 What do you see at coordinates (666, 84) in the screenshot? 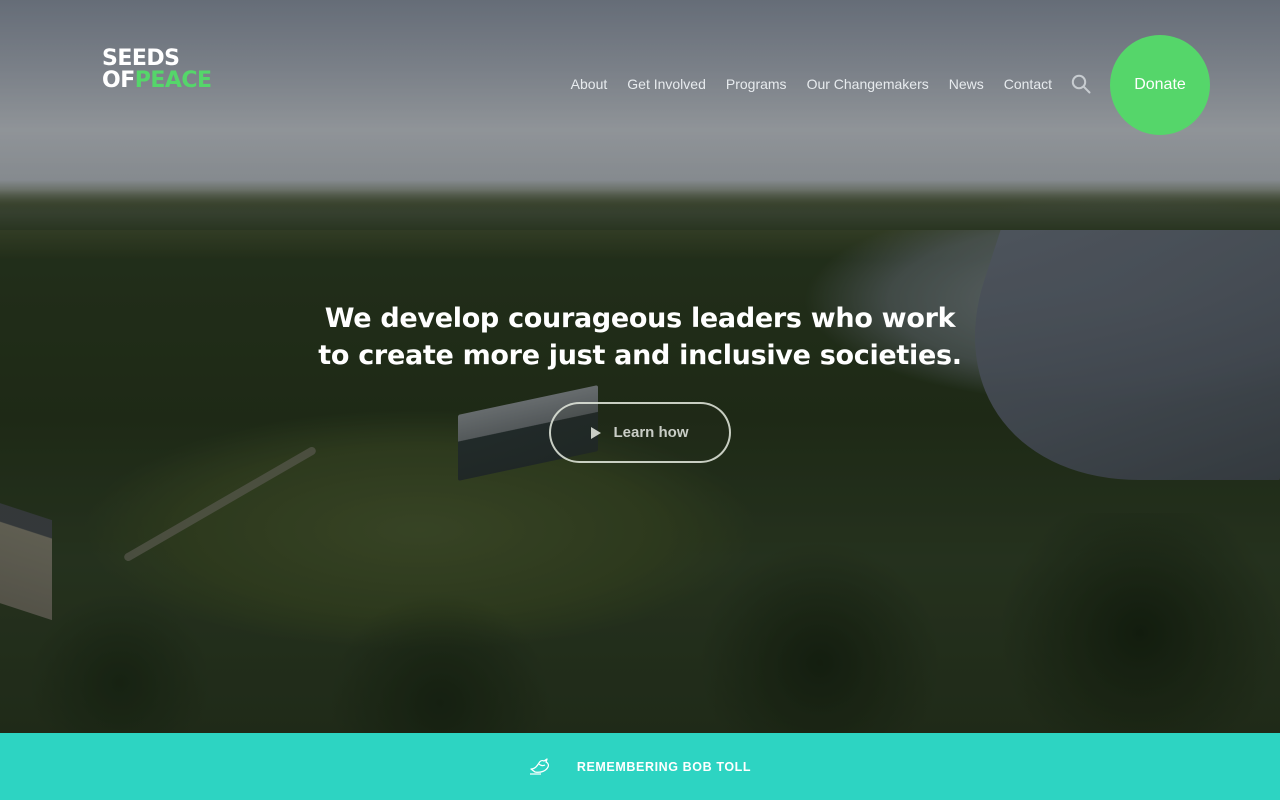
I see `nav-get-involved: Get Involved` at bounding box center [666, 84].